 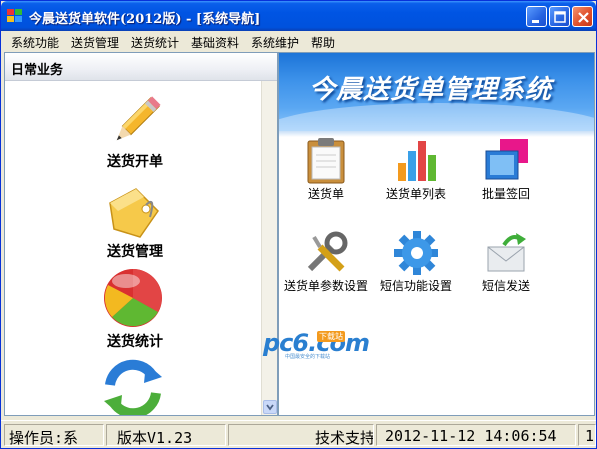 I want to click on minimize-icon, so click(x=535, y=21).